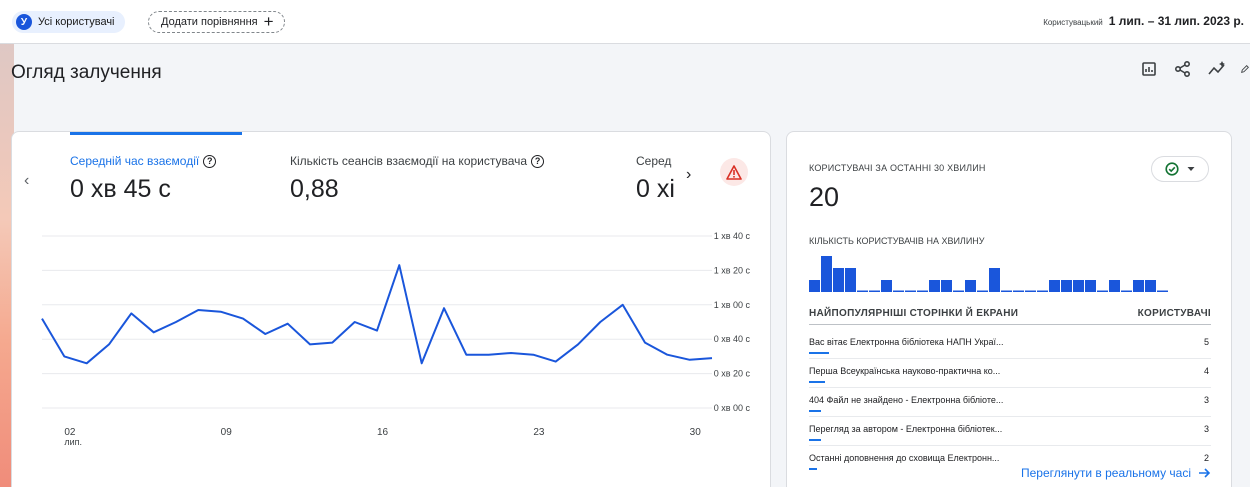 The width and height of the screenshot is (1250, 487). Describe the element at coordinates (216, 22) in the screenshot. I see `add-comparison-button: Додати порівняння +` at that location.